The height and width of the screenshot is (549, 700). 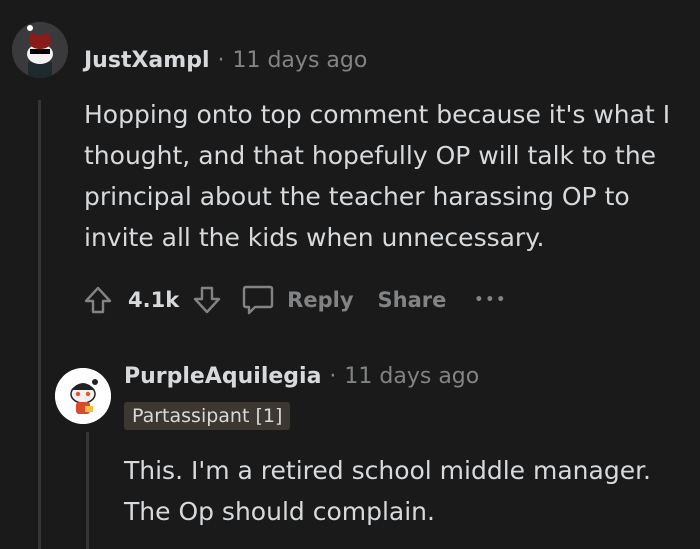 I want to click on reply-meta: PurpleAquilegia · 11 days ago, so click(x=301, y=376).